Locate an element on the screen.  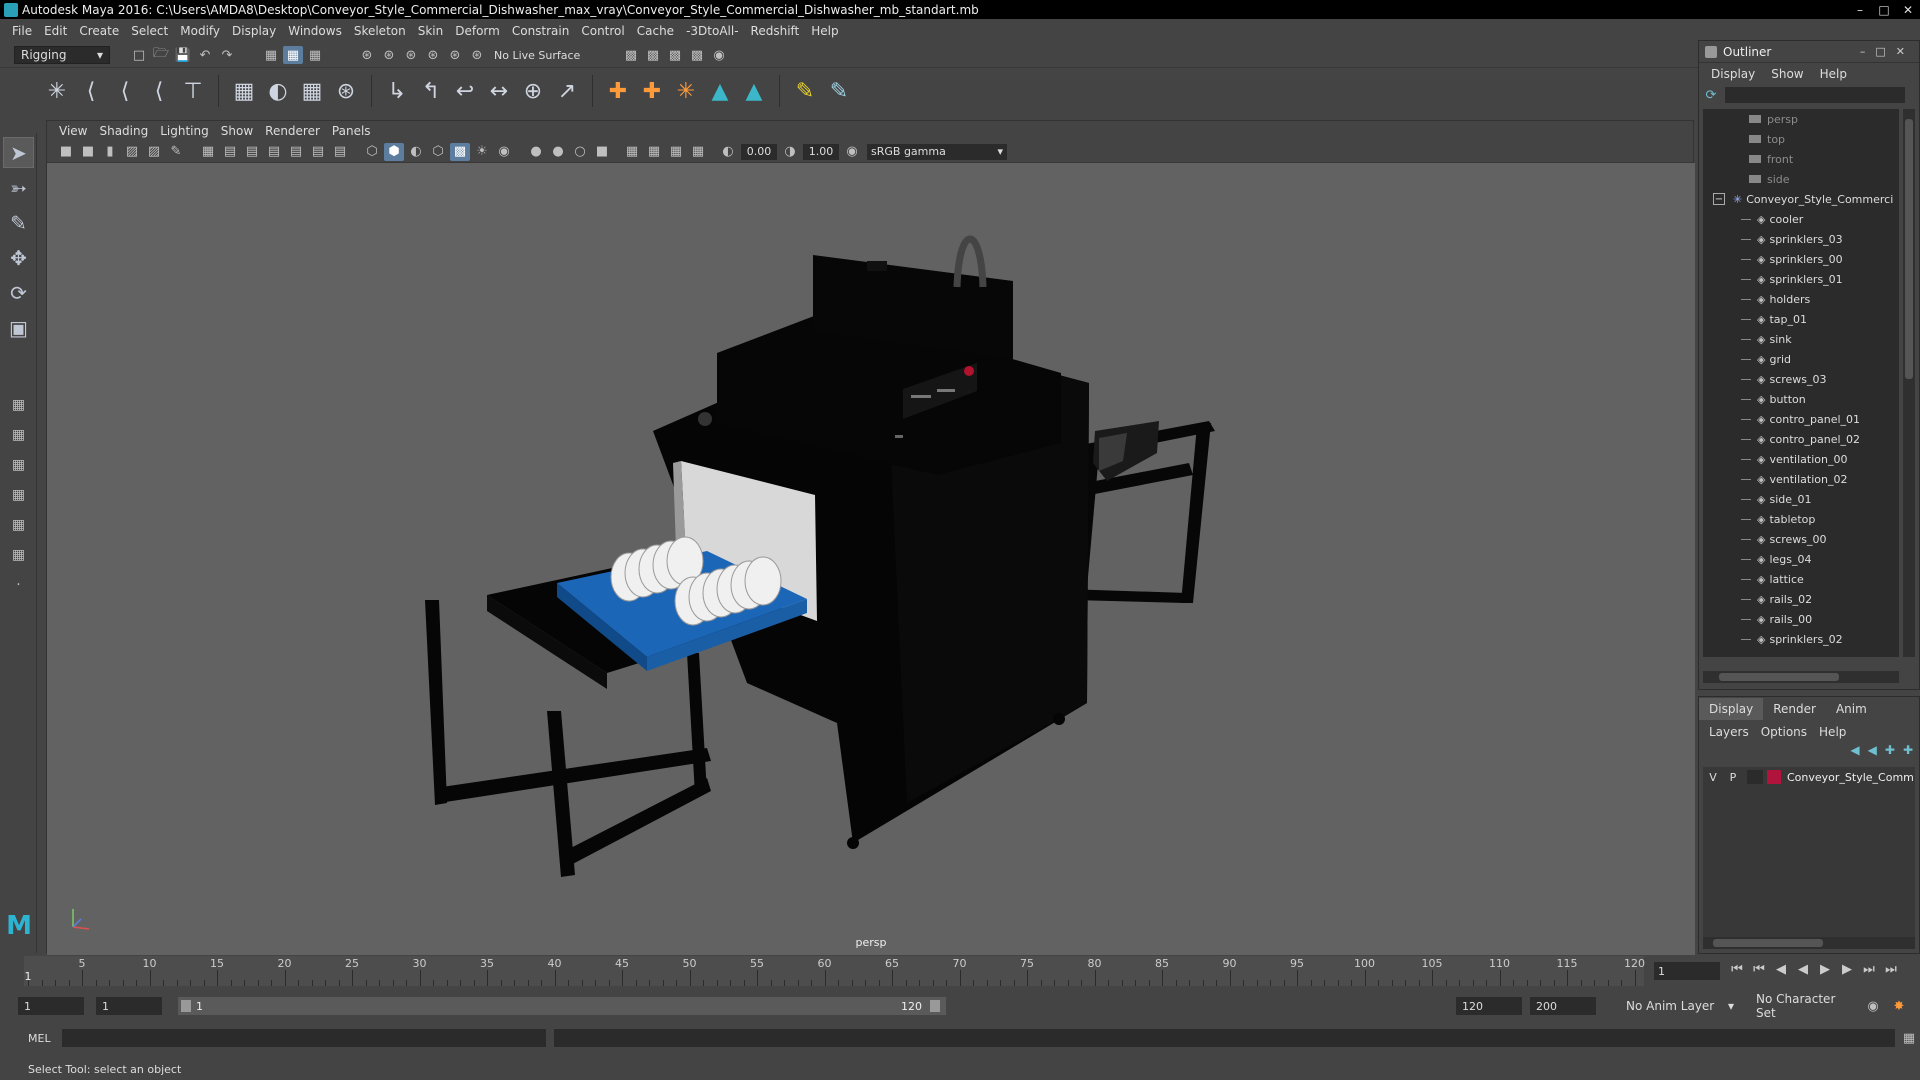
outliner-item: ◈ screws_03 is located at coordinates (1801, 379).